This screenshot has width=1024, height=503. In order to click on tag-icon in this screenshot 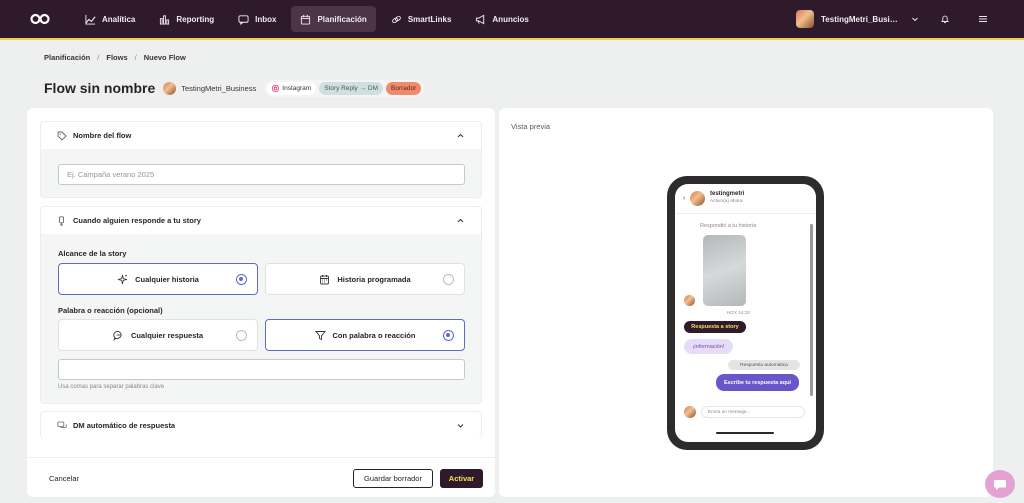, I will do `click(62, 136)`.